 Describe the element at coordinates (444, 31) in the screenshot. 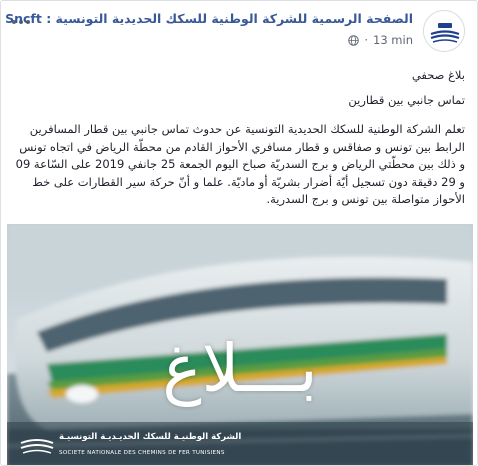

I see `page-avatar` at that location.